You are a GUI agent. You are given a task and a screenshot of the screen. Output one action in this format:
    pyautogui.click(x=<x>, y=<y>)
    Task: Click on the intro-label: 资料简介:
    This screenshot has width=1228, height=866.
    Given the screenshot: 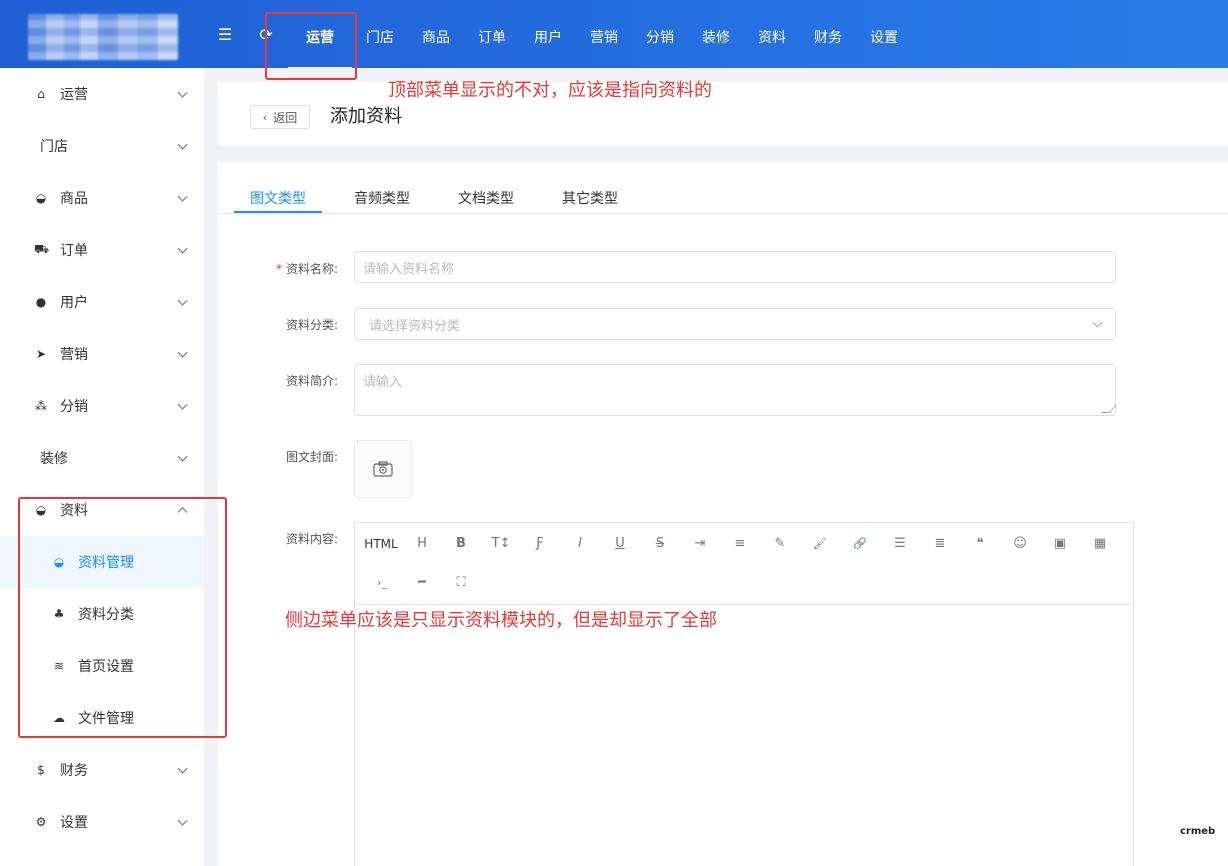 What is the action you would take?
    pyautogui.click(x=311, y=381)
    